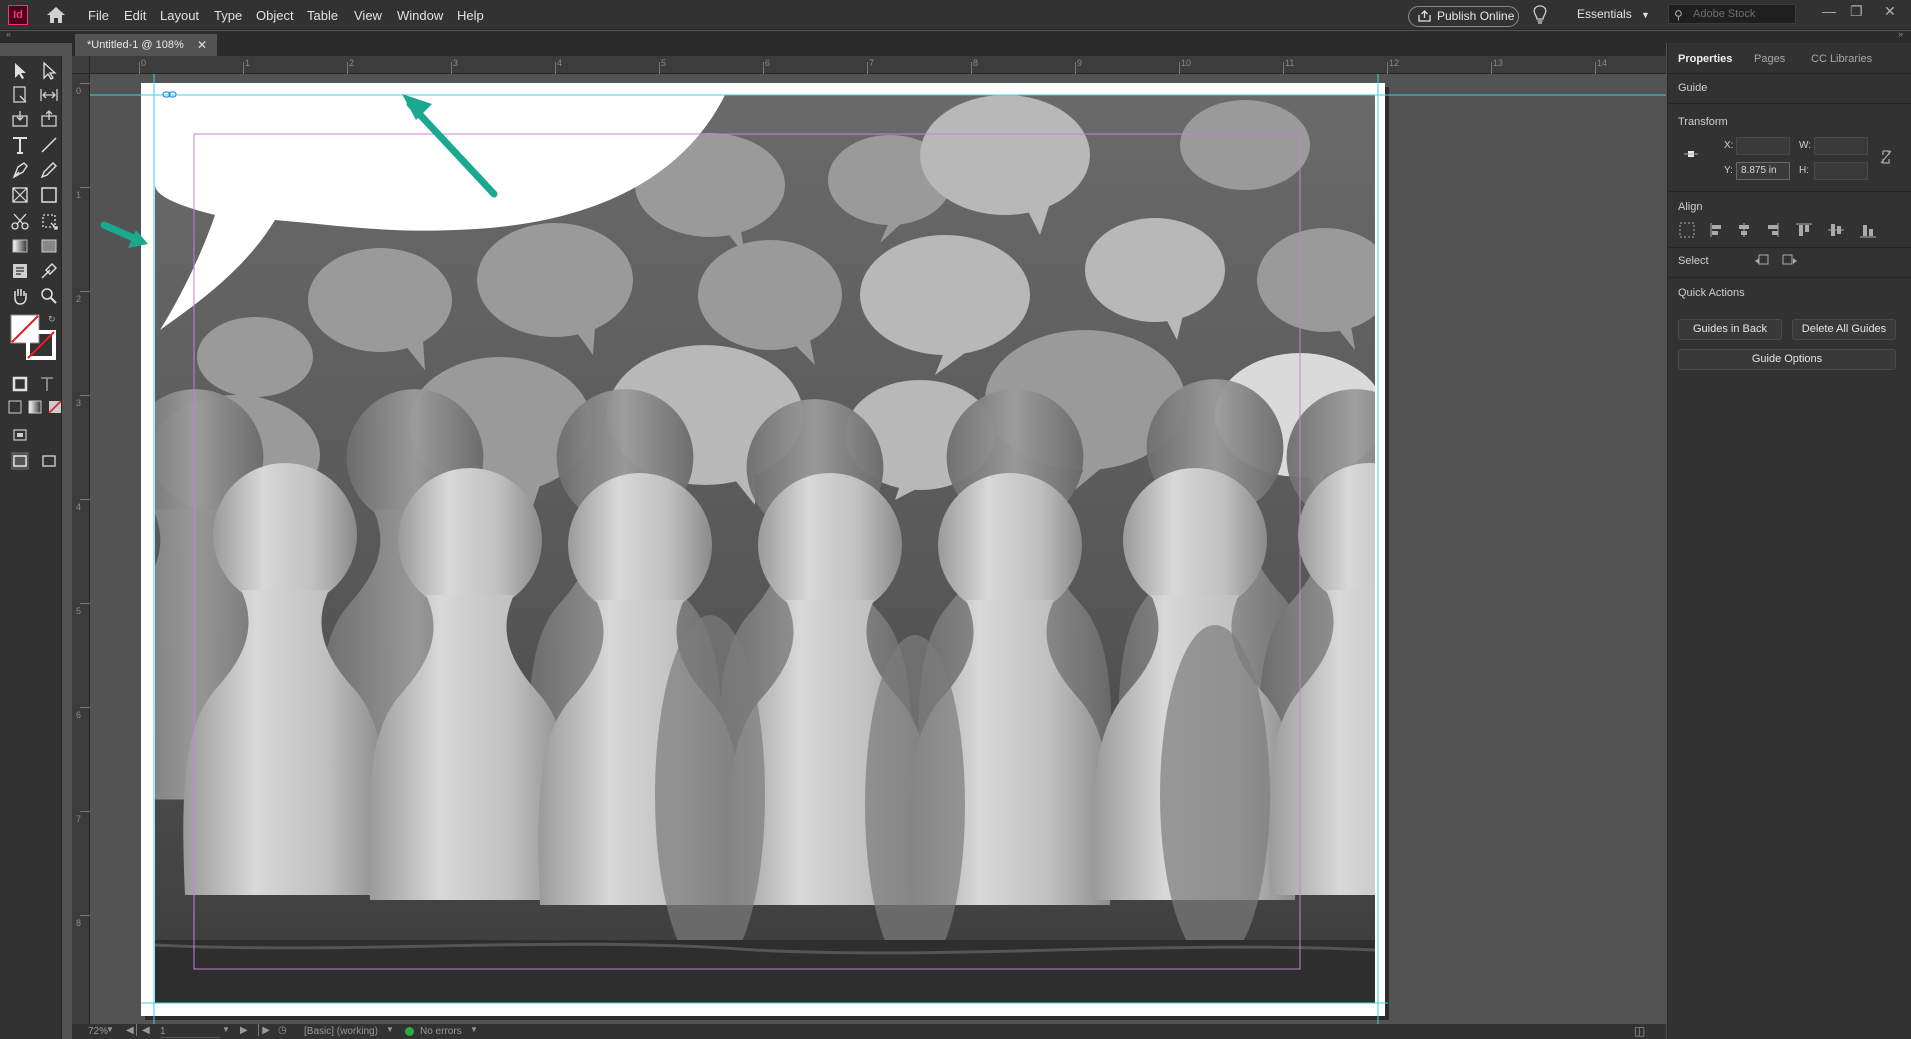 This screenshot has height=1039, width=1911. What do you see at coordinates (49, 95) in the screenshot?
I see `gap-tool-icon` at bounding box center [49, 95].